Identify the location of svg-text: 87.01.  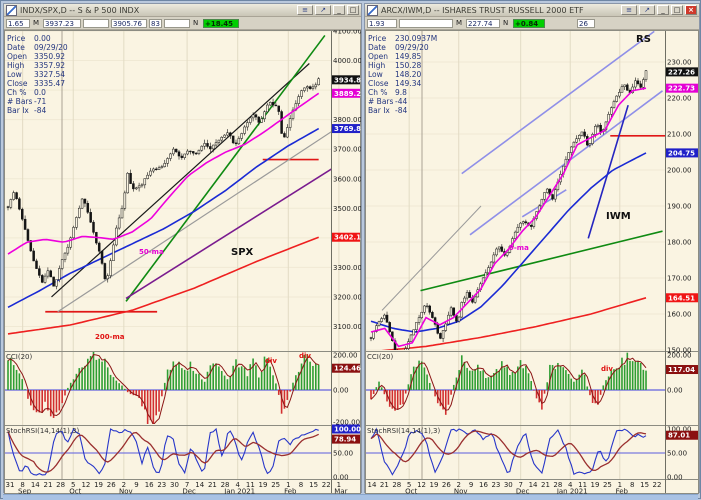
(679, 436).